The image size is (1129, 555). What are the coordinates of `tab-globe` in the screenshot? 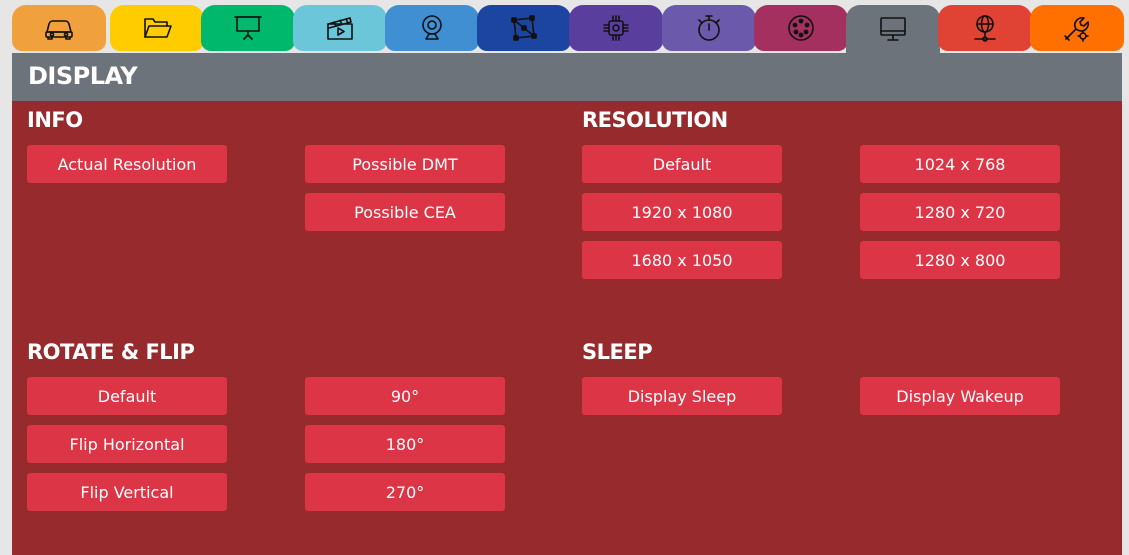 It's located at (985, 28).